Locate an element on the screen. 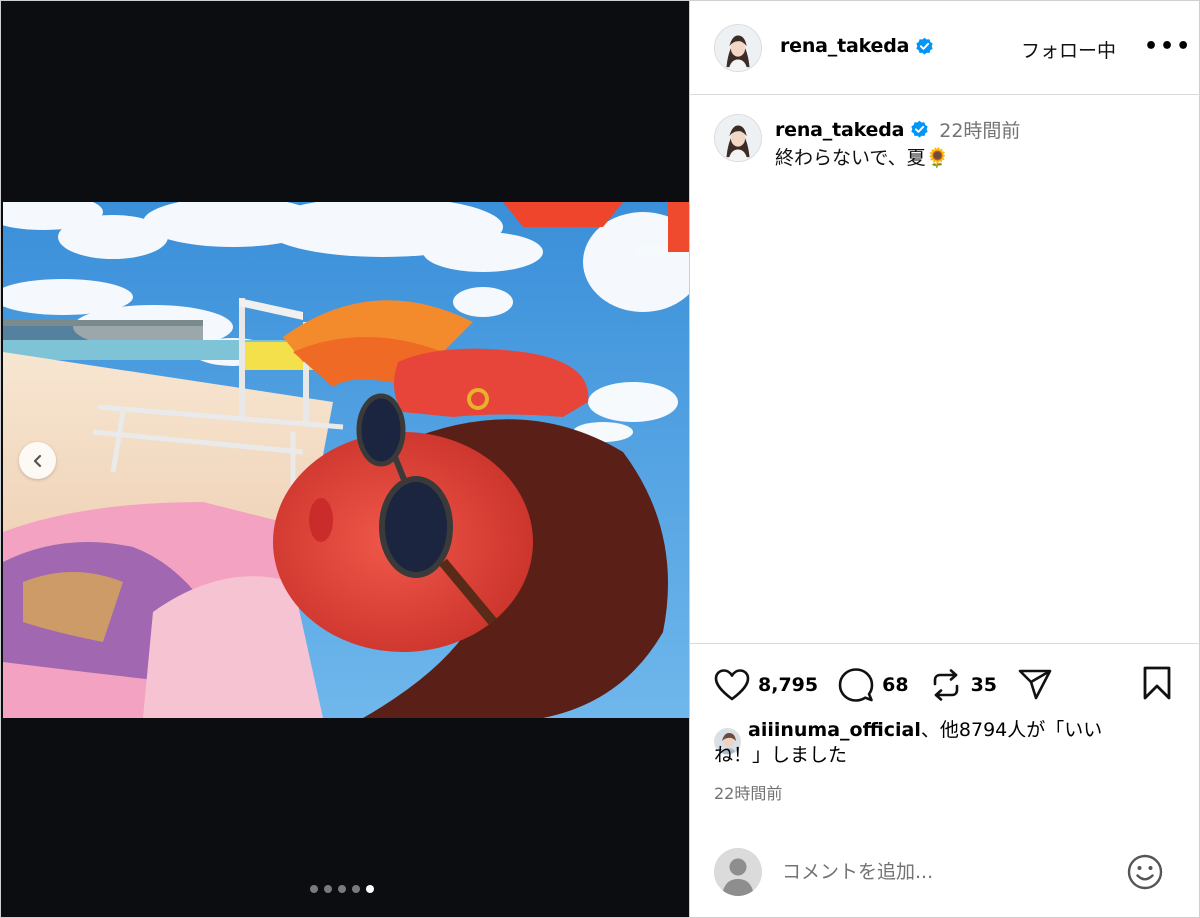  emoji-icon is located at coordinates (1145, 872).